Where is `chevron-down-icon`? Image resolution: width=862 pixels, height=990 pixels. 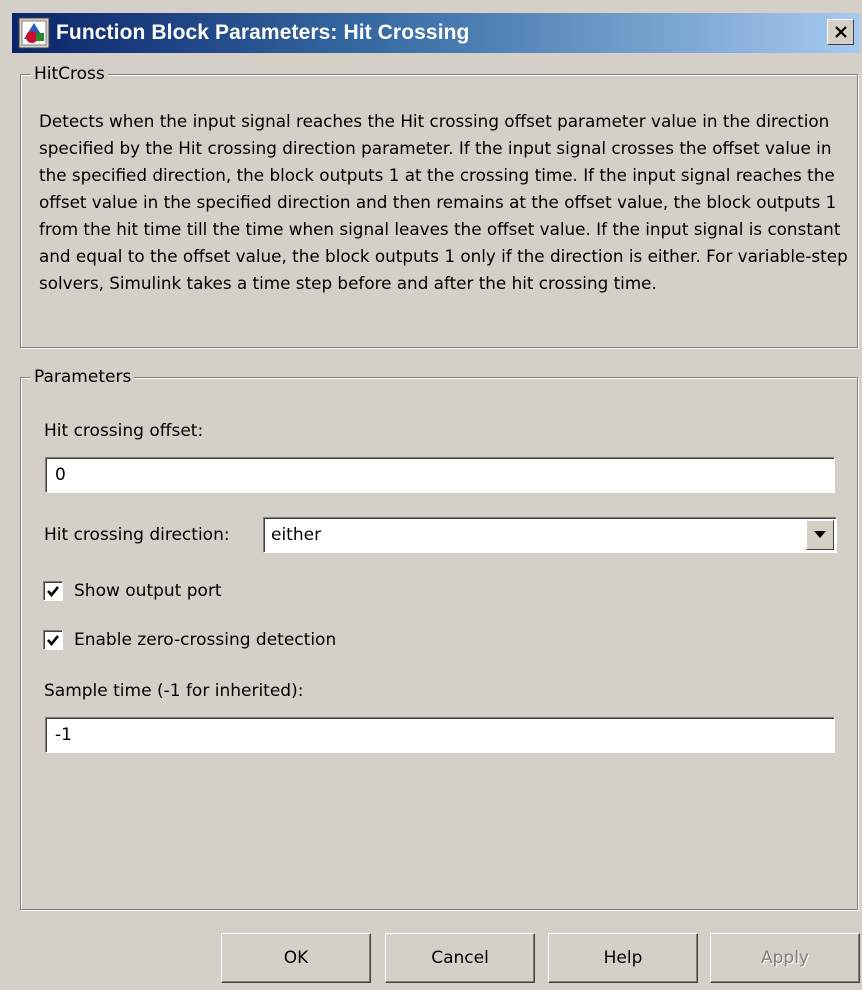 chevron-down-icon is located at coordinates (820, 534).